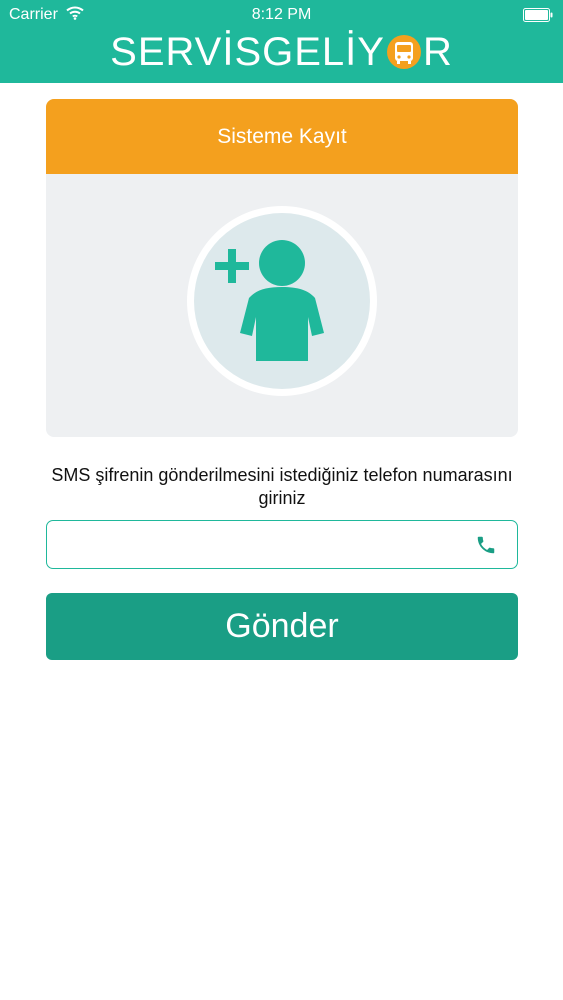 This screenshot has height=1000, width=563. Describe the element at coordinates (486, 545) in the screenshot. I see `phone-icon` at that location.